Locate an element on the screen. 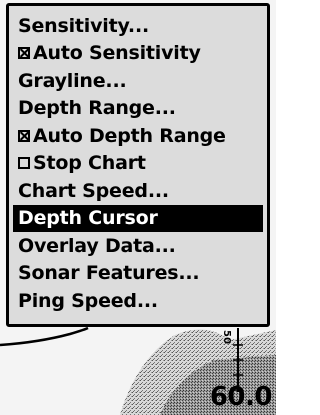  menu-item-auto-depth-range: Auto Depth Range is located at coordinates (138, 136).